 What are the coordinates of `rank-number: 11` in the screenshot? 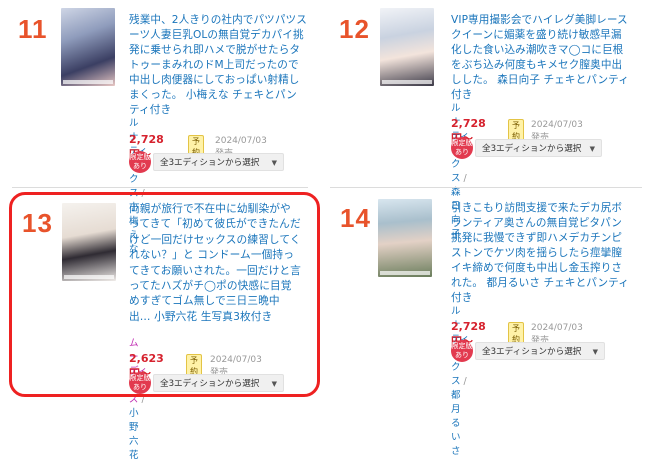 It's located at (33, 29).